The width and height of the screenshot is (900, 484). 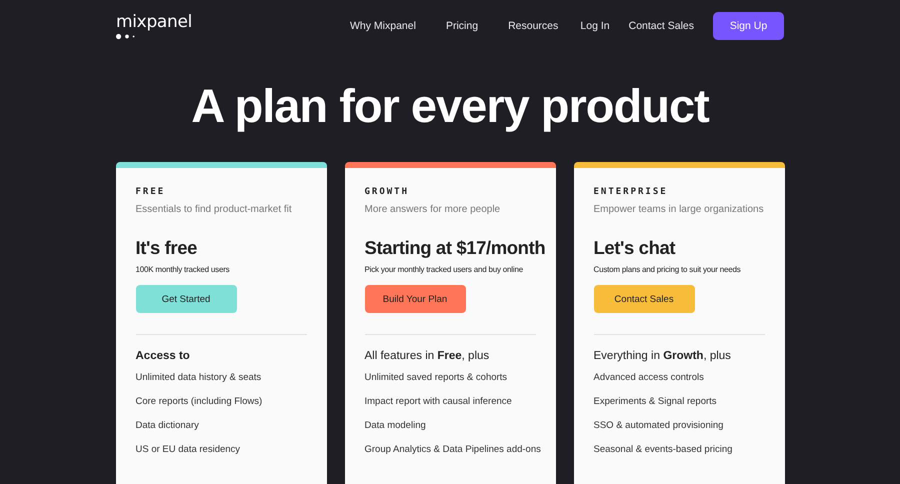 I want to click on feature-item: Advanced access controls, so click(x=649, y=378).